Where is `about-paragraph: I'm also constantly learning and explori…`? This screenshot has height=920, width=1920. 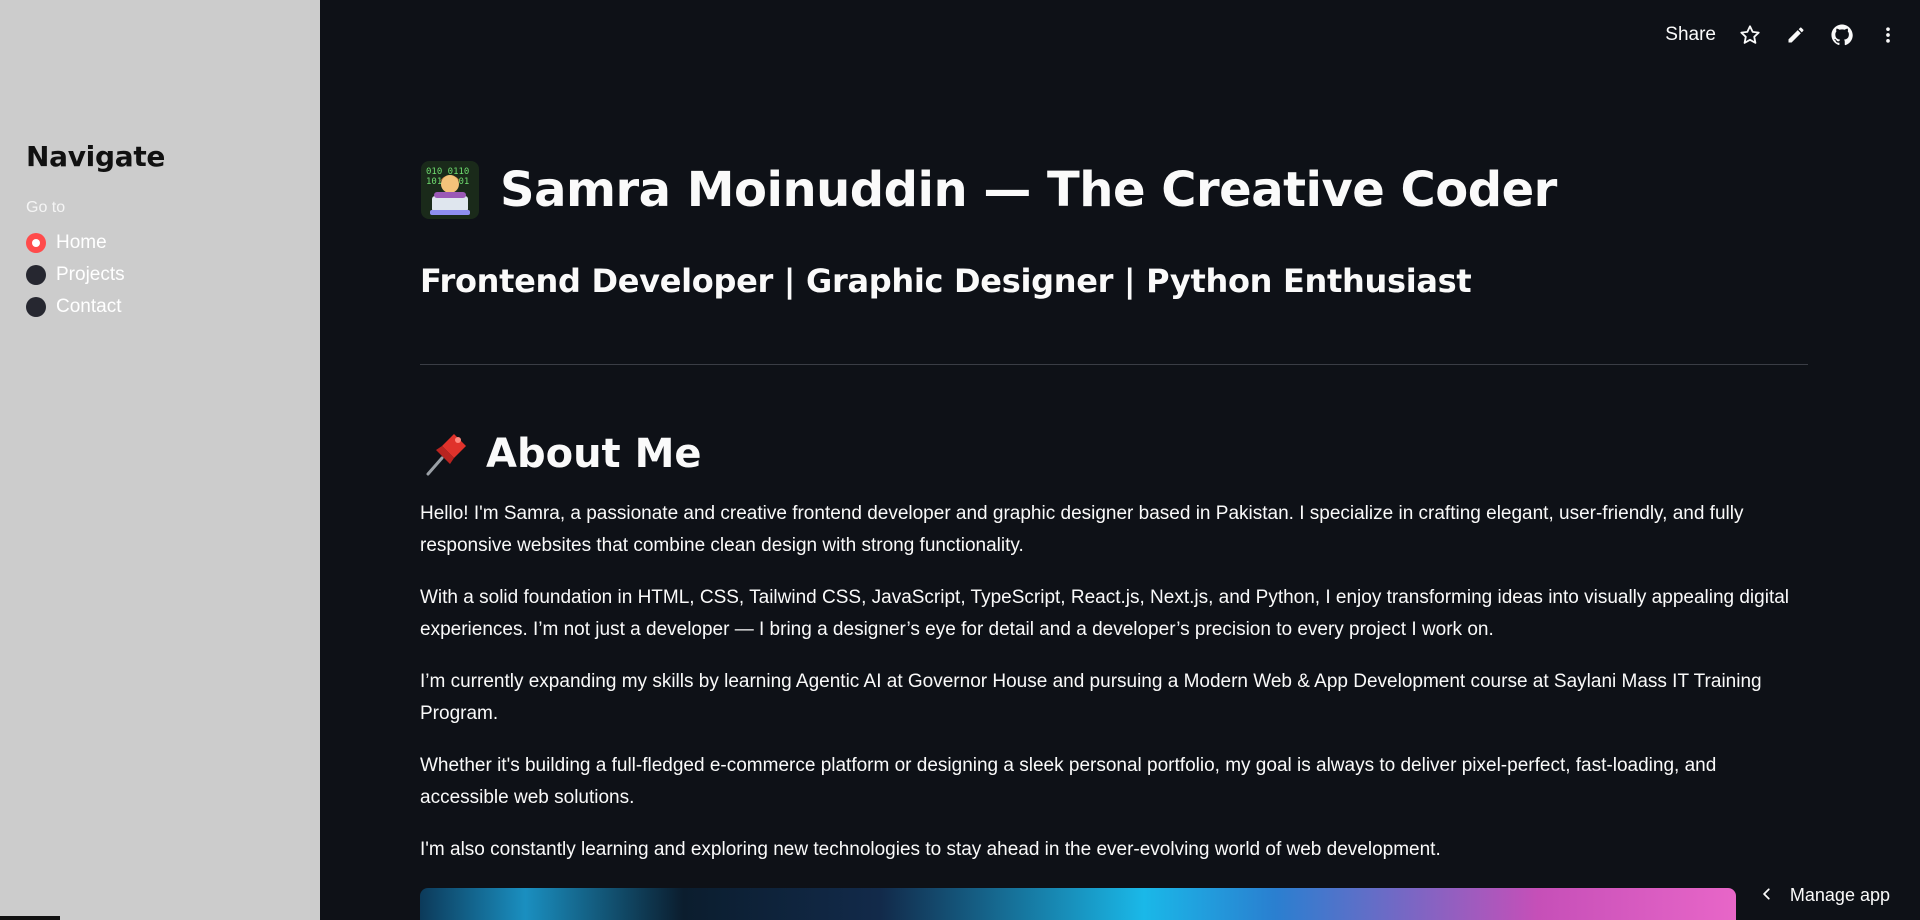 about-paragraph: I'm also constantly learning and explori… is located at coordinates (930, 849).